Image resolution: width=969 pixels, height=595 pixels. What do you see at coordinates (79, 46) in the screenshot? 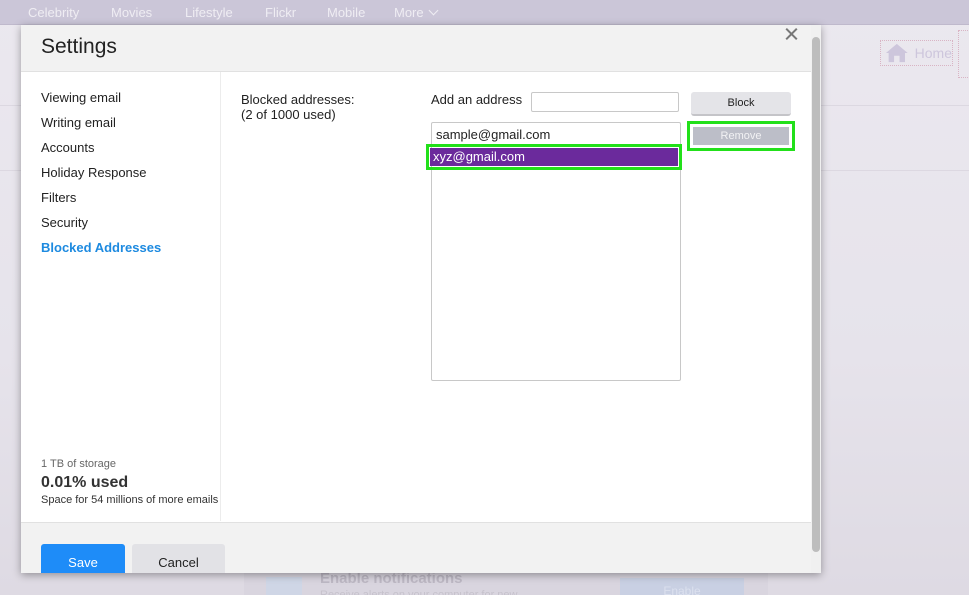
I see `dialog-title: Settings` at bounding box center [79, 46].